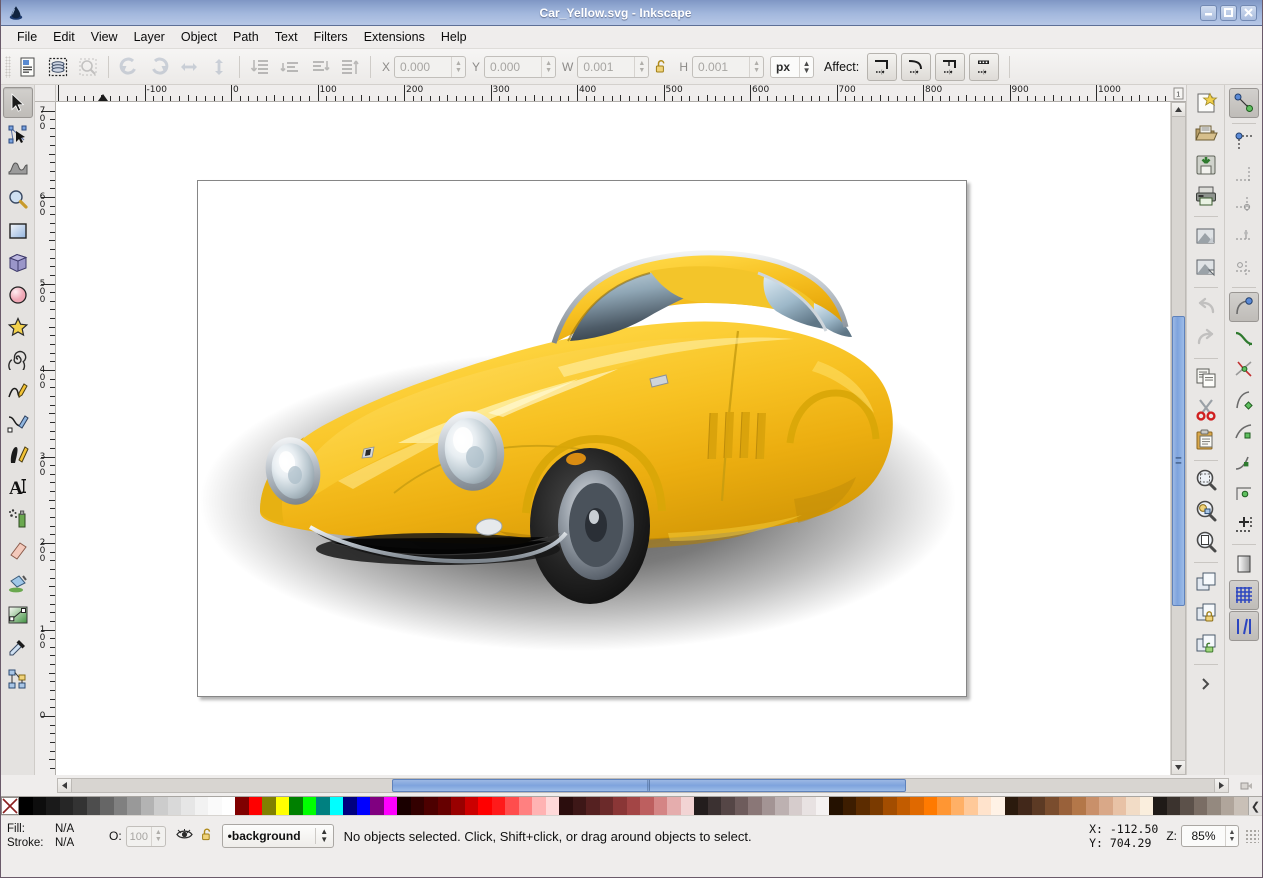 The width and height of the screenshot is (1263, 878). What do you see at coordinates (1243, 307) in the screenshot?
I see `snap-nodes-paths-icon` at bounding box center [1243, 307].